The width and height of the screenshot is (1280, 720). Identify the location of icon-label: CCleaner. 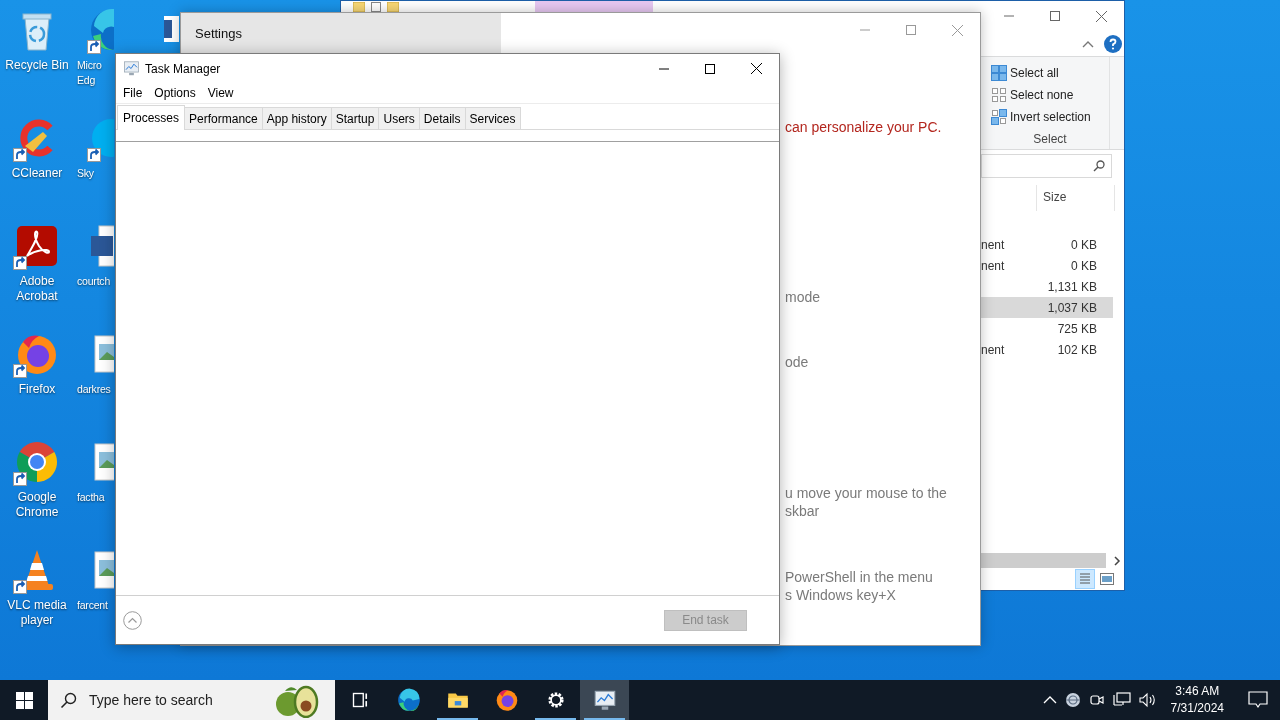
(37, 173).